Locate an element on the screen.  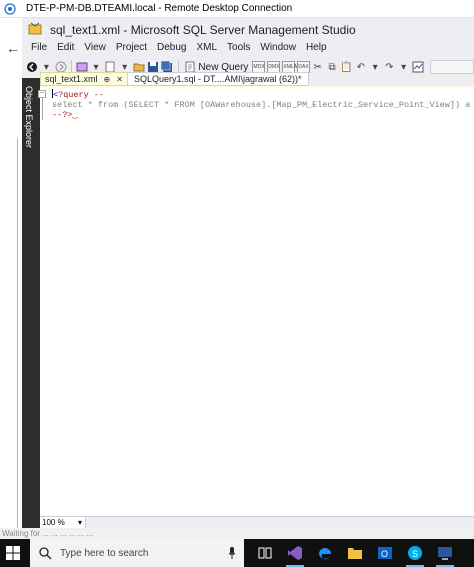
object-explorer-label: Object Explorer is located at coordinates (29, 117).